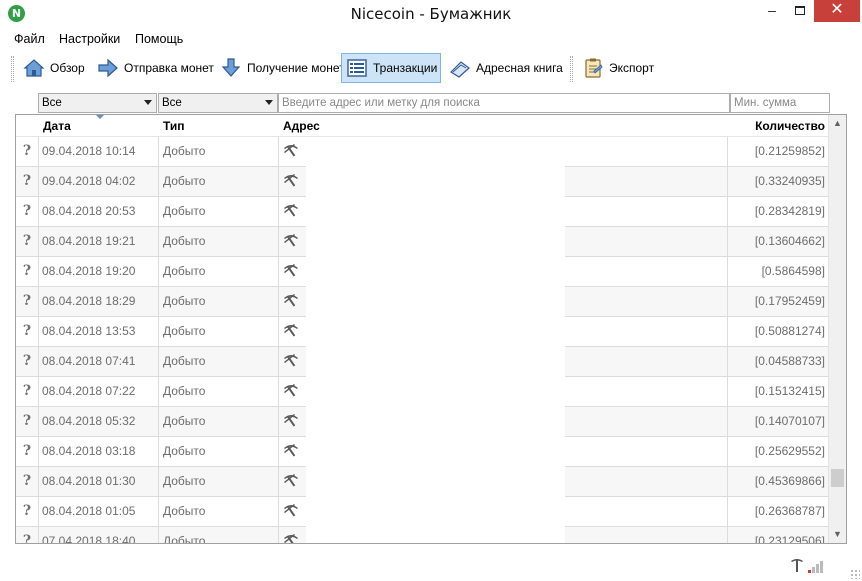 The image size is (862, 581). Describe the element at coordinates (99, 182) in the screenshot. I see `row-date: 09.04.2018 04:02` at that location.